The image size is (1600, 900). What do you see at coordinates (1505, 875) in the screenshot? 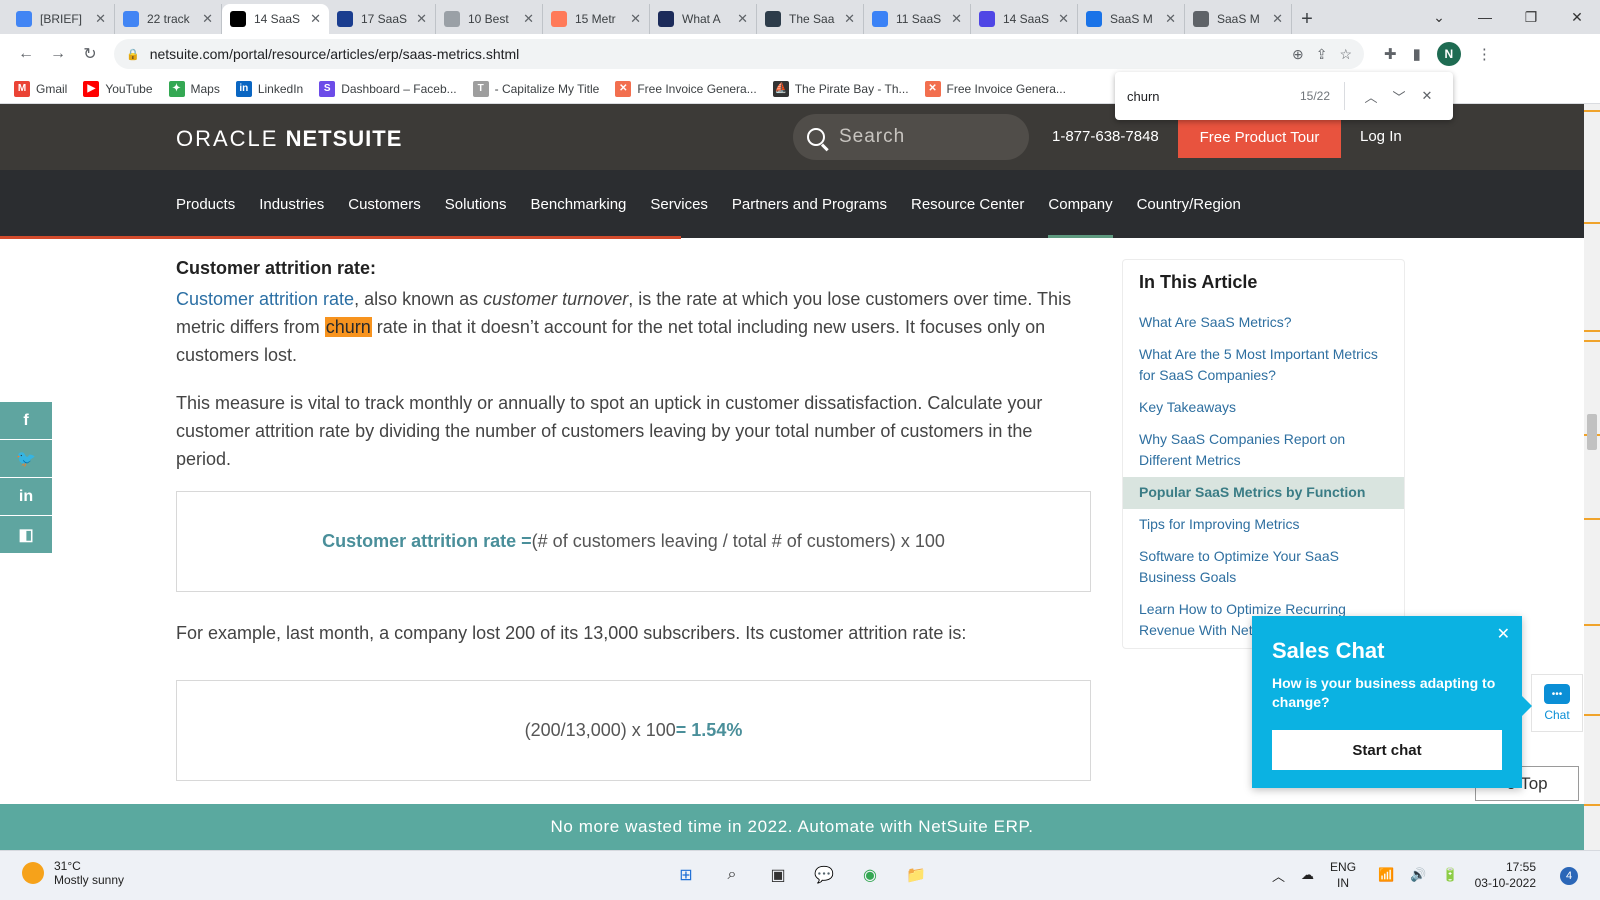
I see `clock: 17:55 03-10-2022` at bounding box center [1505, 875].